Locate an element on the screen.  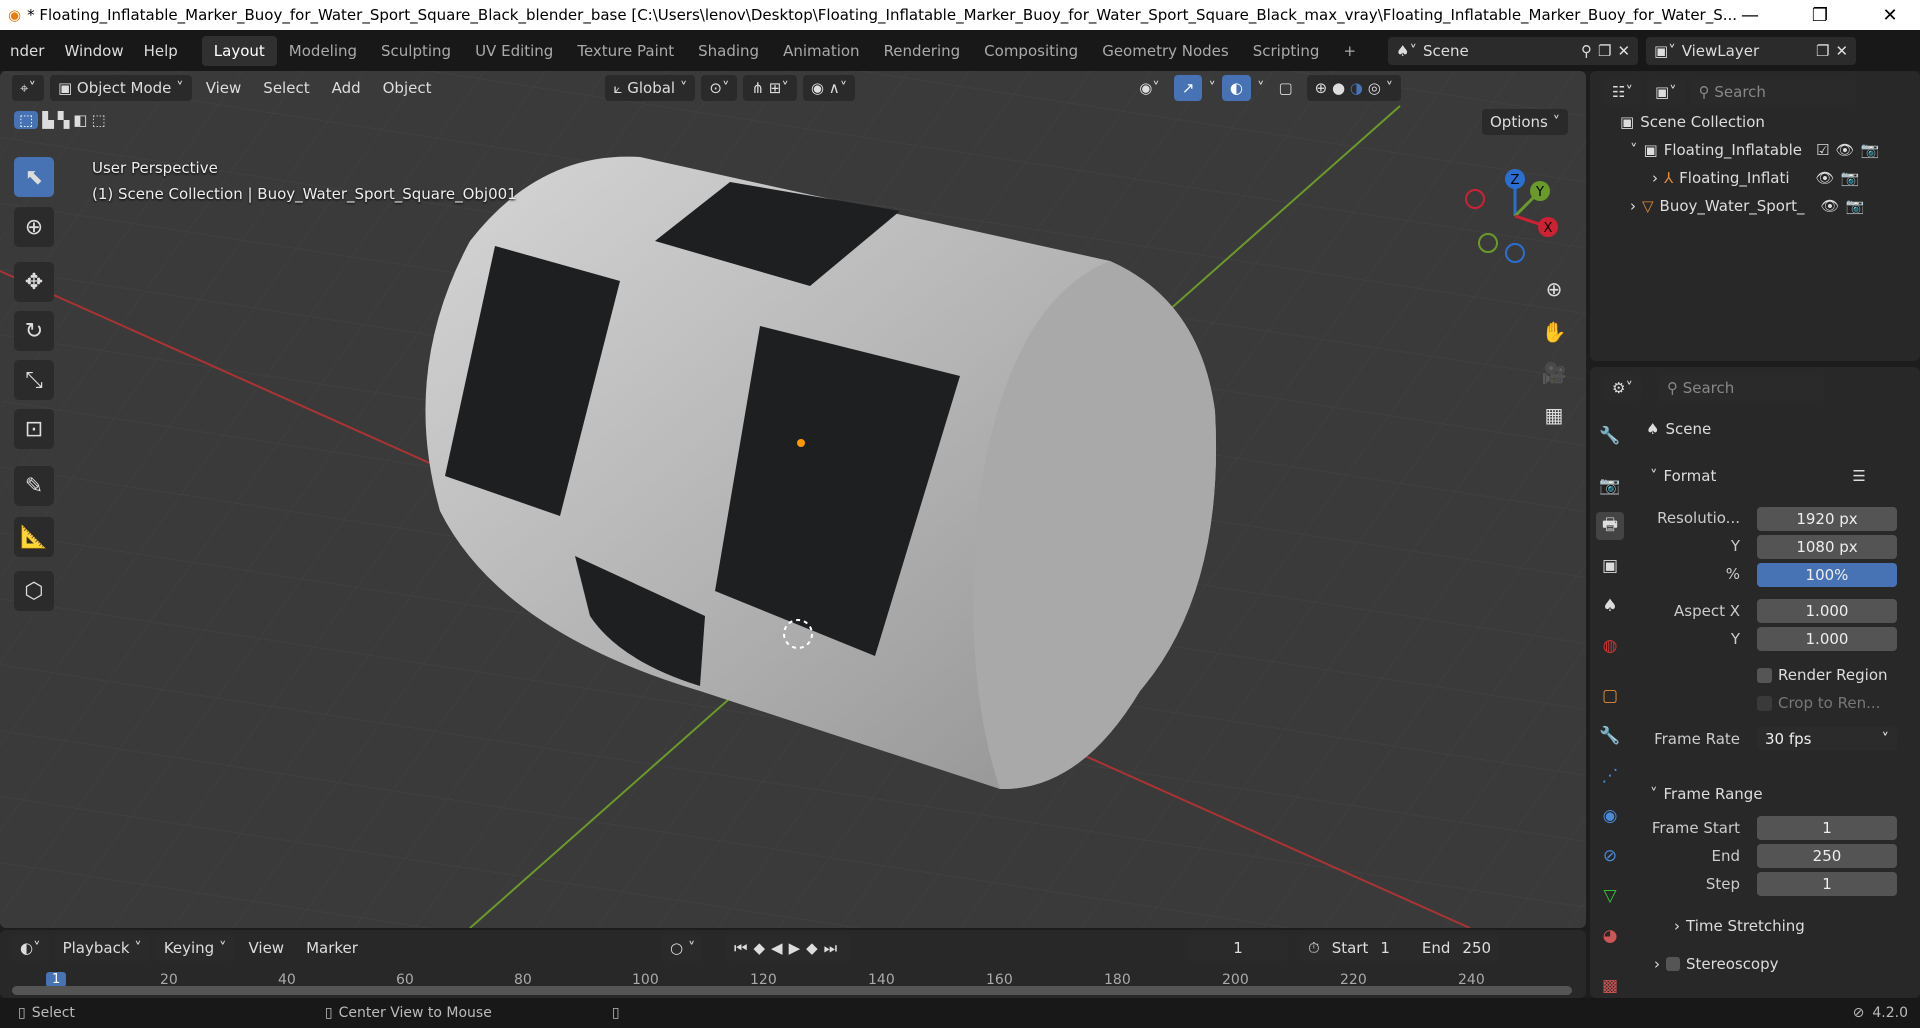
aspect-x-field: 1.000 is located at coordinates (1827, 611).